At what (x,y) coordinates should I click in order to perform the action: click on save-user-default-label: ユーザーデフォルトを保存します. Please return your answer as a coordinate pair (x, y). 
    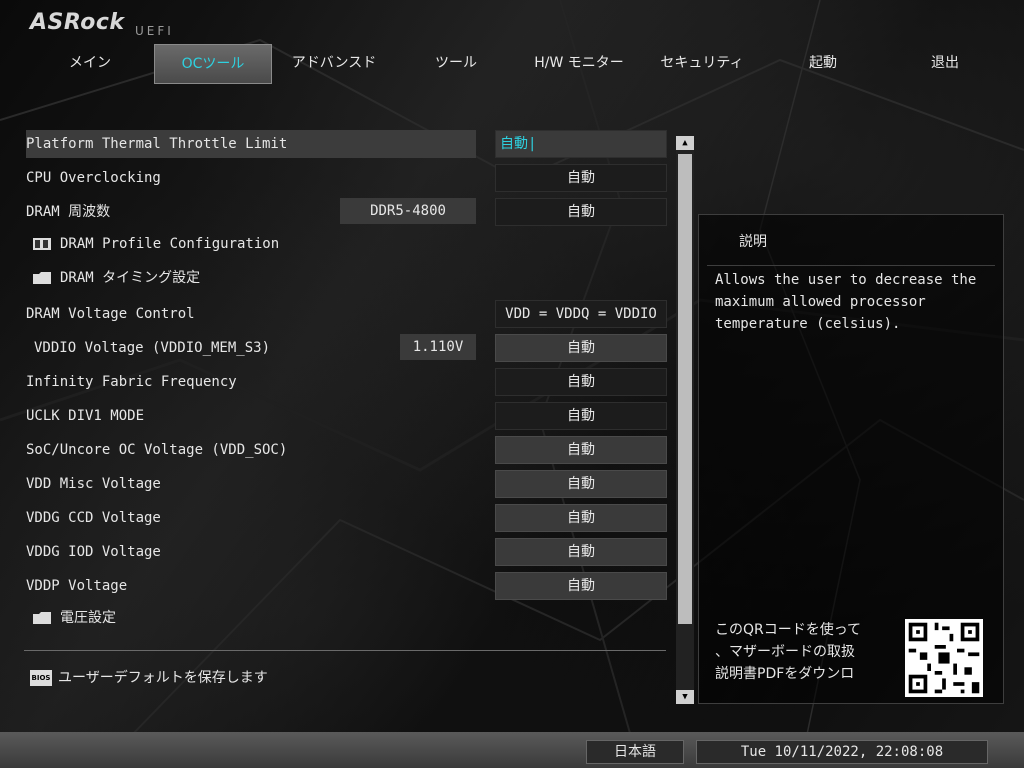
    Looking at the image, I should click on (163, 678).